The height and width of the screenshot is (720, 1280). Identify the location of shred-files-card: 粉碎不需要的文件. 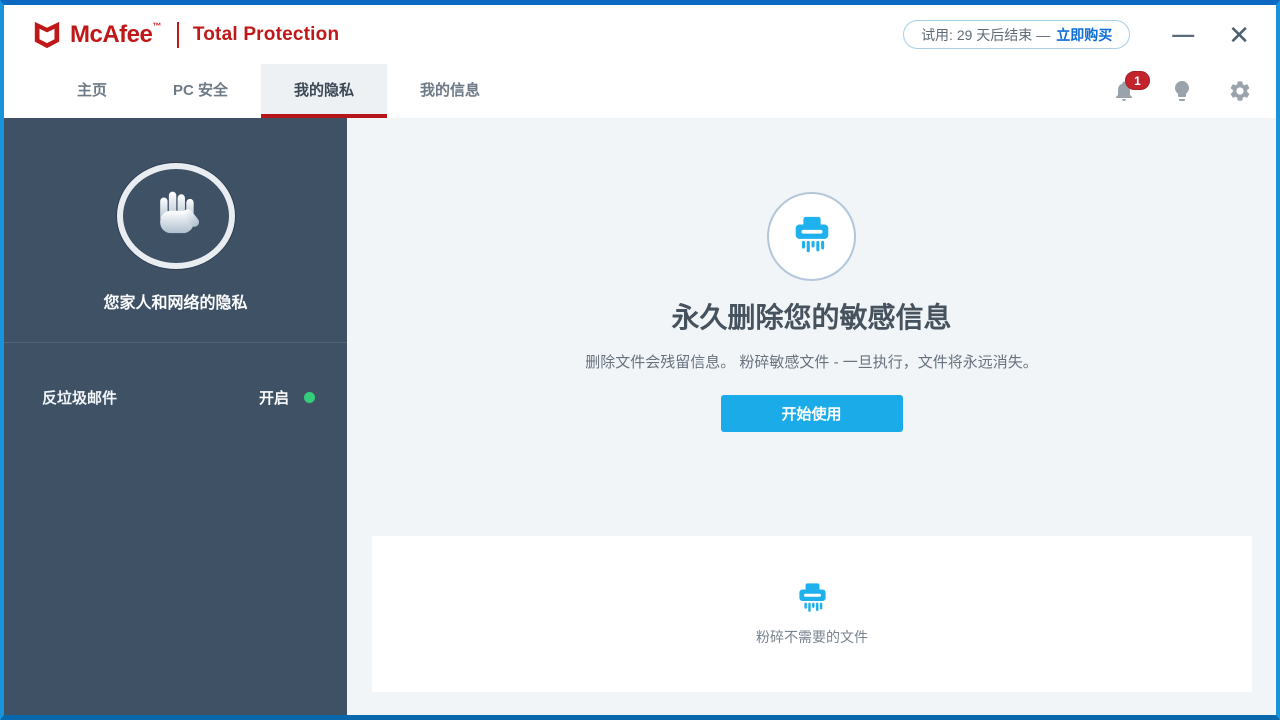
(812, 614).